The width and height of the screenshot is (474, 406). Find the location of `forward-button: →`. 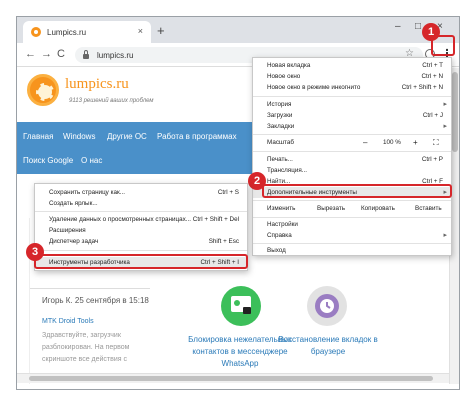

forward-button: → is located at coordinates (46, 54).